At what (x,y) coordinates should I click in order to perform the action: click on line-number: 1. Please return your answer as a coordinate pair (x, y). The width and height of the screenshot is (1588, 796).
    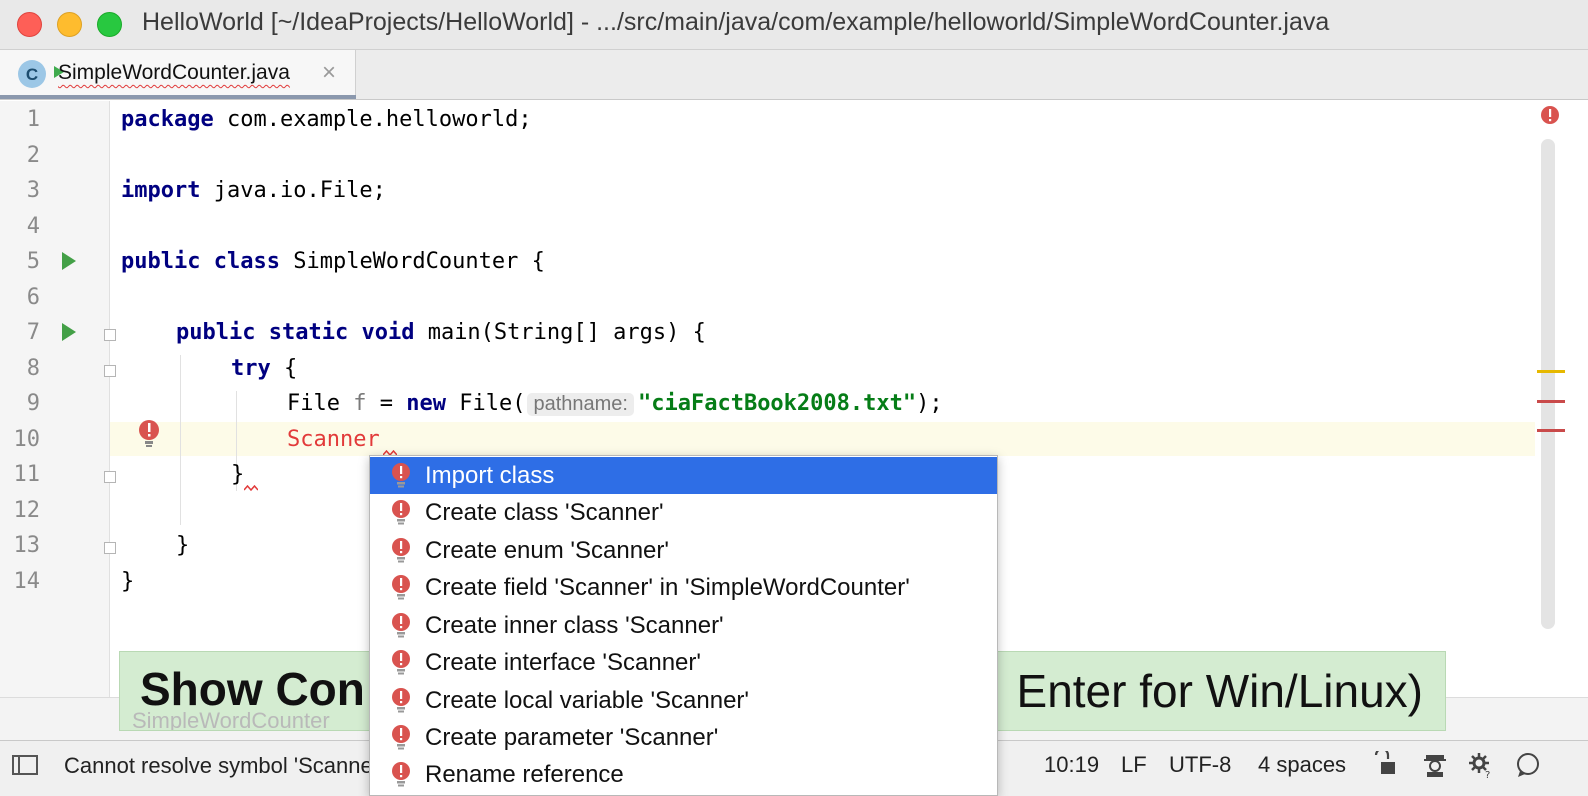
    Looking at the image, I should click on (33, 119).